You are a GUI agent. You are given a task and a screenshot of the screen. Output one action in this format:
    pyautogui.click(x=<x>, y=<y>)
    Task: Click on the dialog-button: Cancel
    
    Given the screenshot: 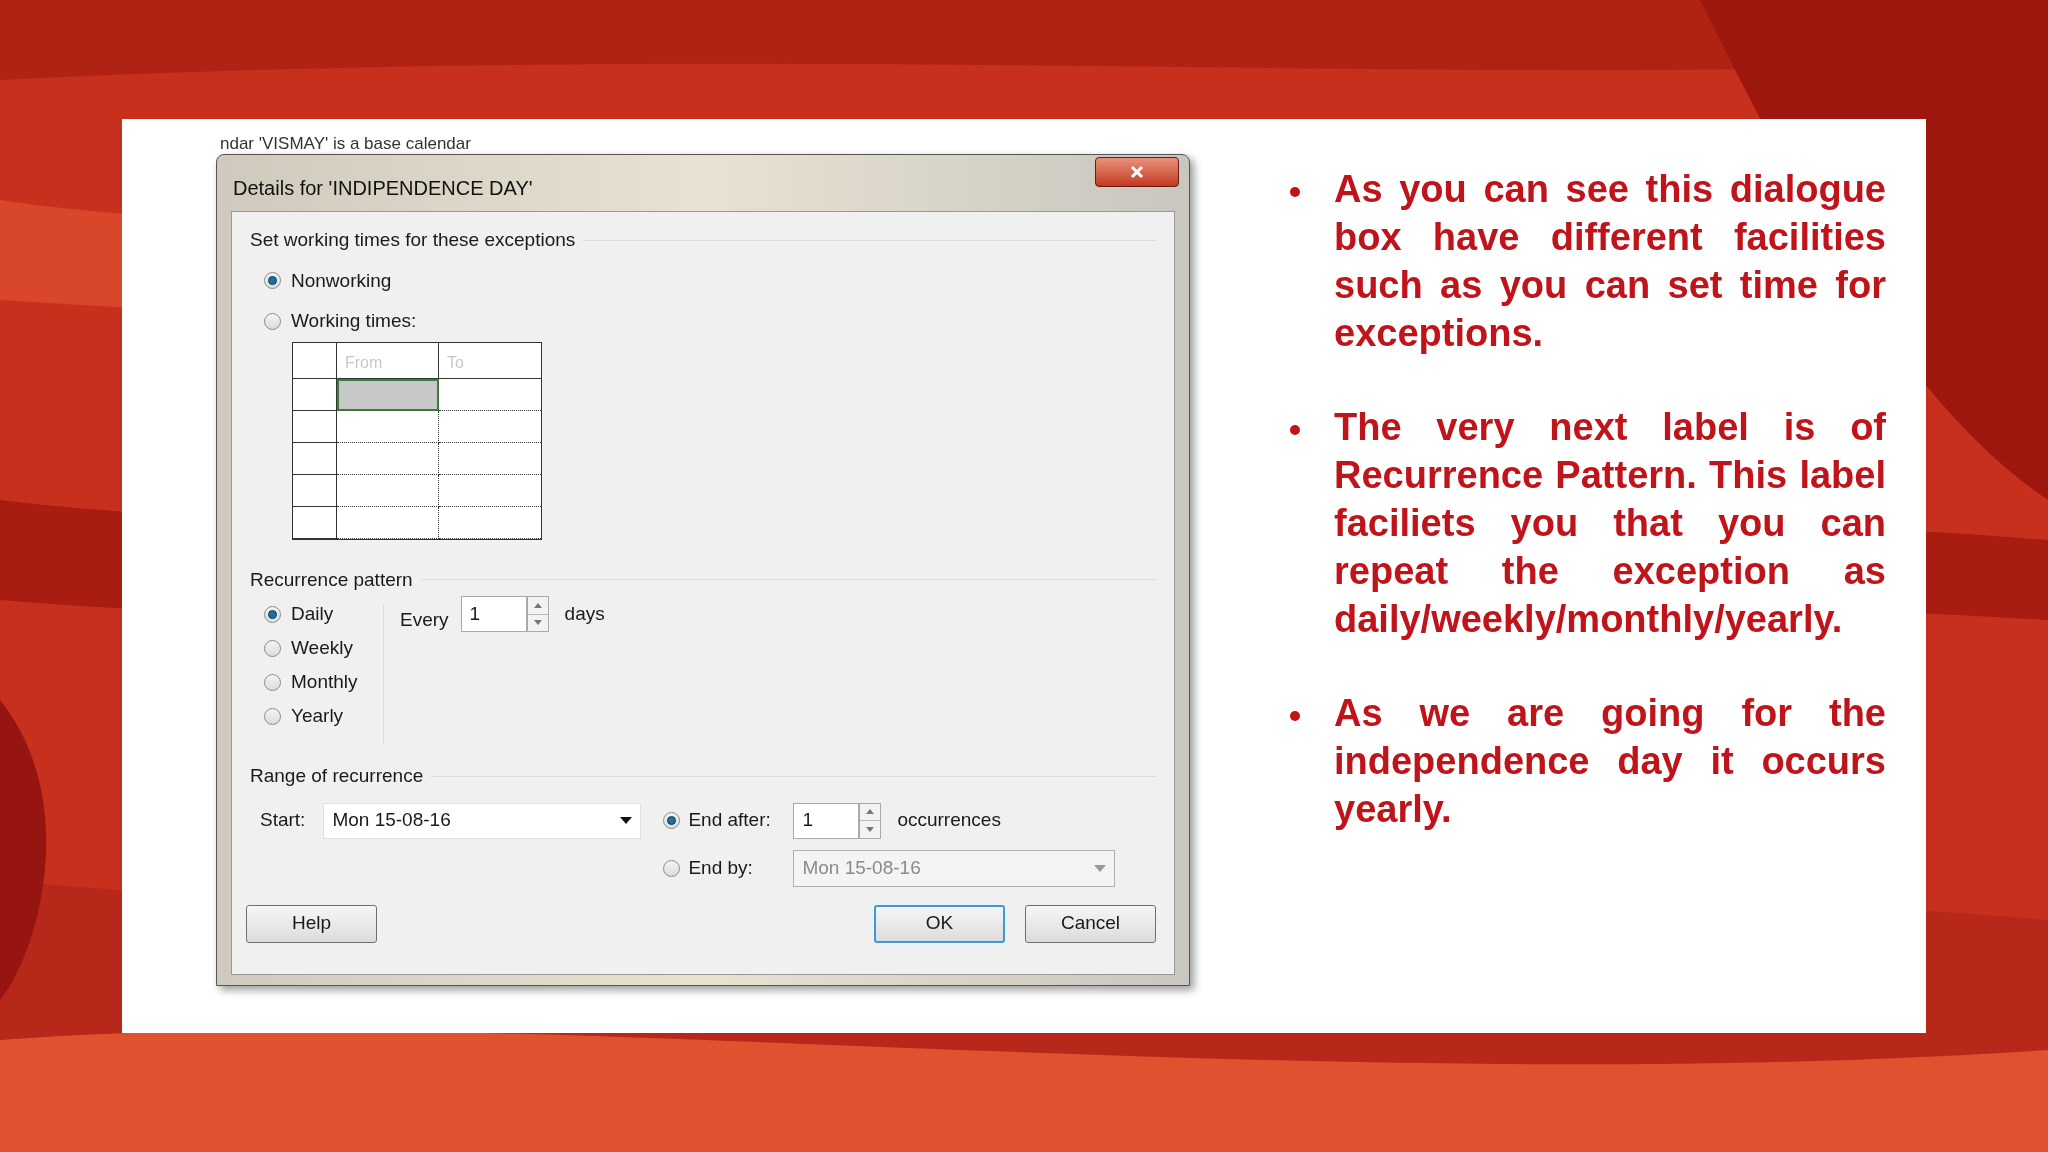 What is the action you would take?
    pyautogui.click(x=1090, y=923)
    